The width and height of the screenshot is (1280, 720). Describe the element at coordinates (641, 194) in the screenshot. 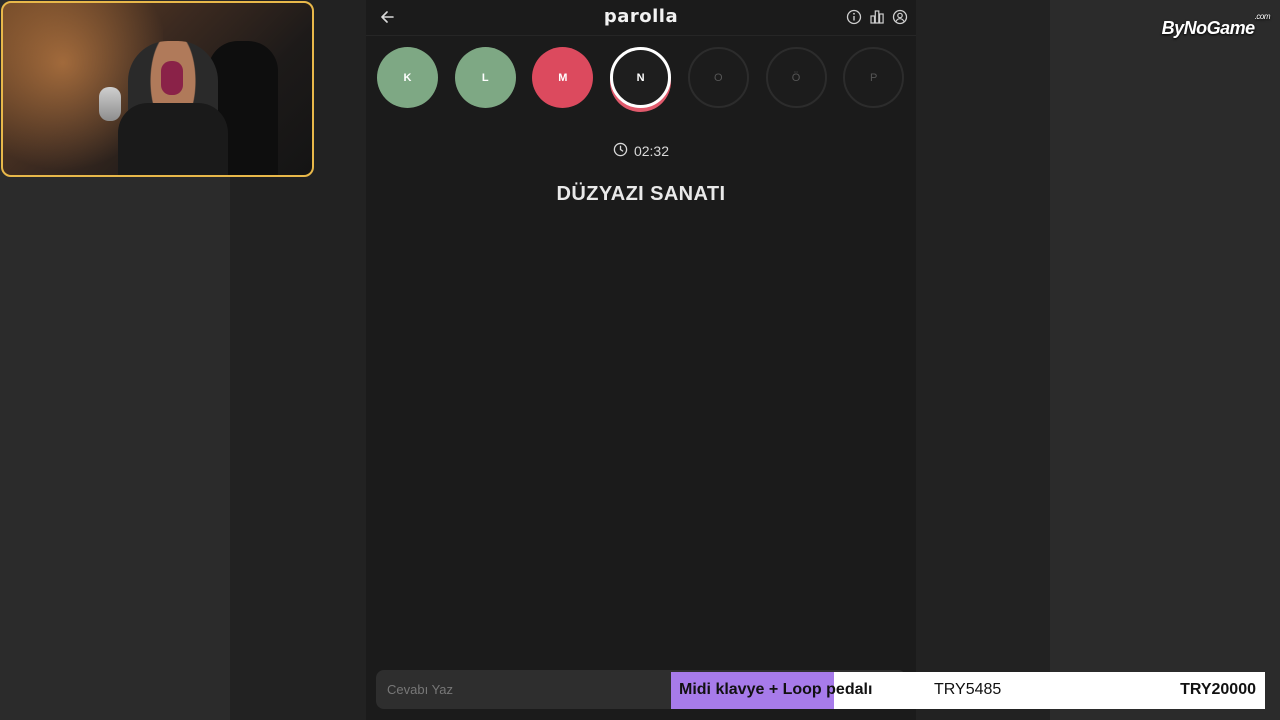

I see `question-text: DÜZYAZI SANATI` at that location.